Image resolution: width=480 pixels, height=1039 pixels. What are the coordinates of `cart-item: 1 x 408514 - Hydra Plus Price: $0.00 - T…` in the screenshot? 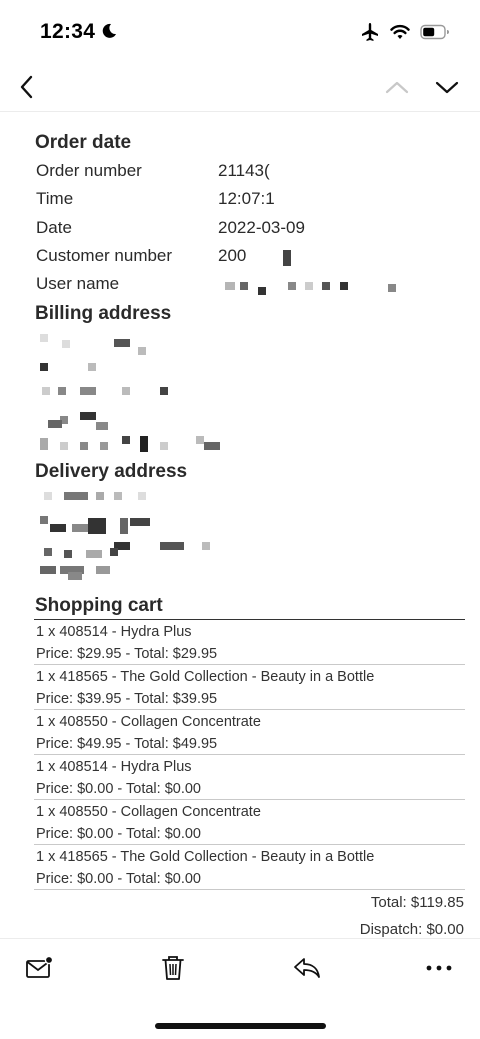 It's located at (249, 777).